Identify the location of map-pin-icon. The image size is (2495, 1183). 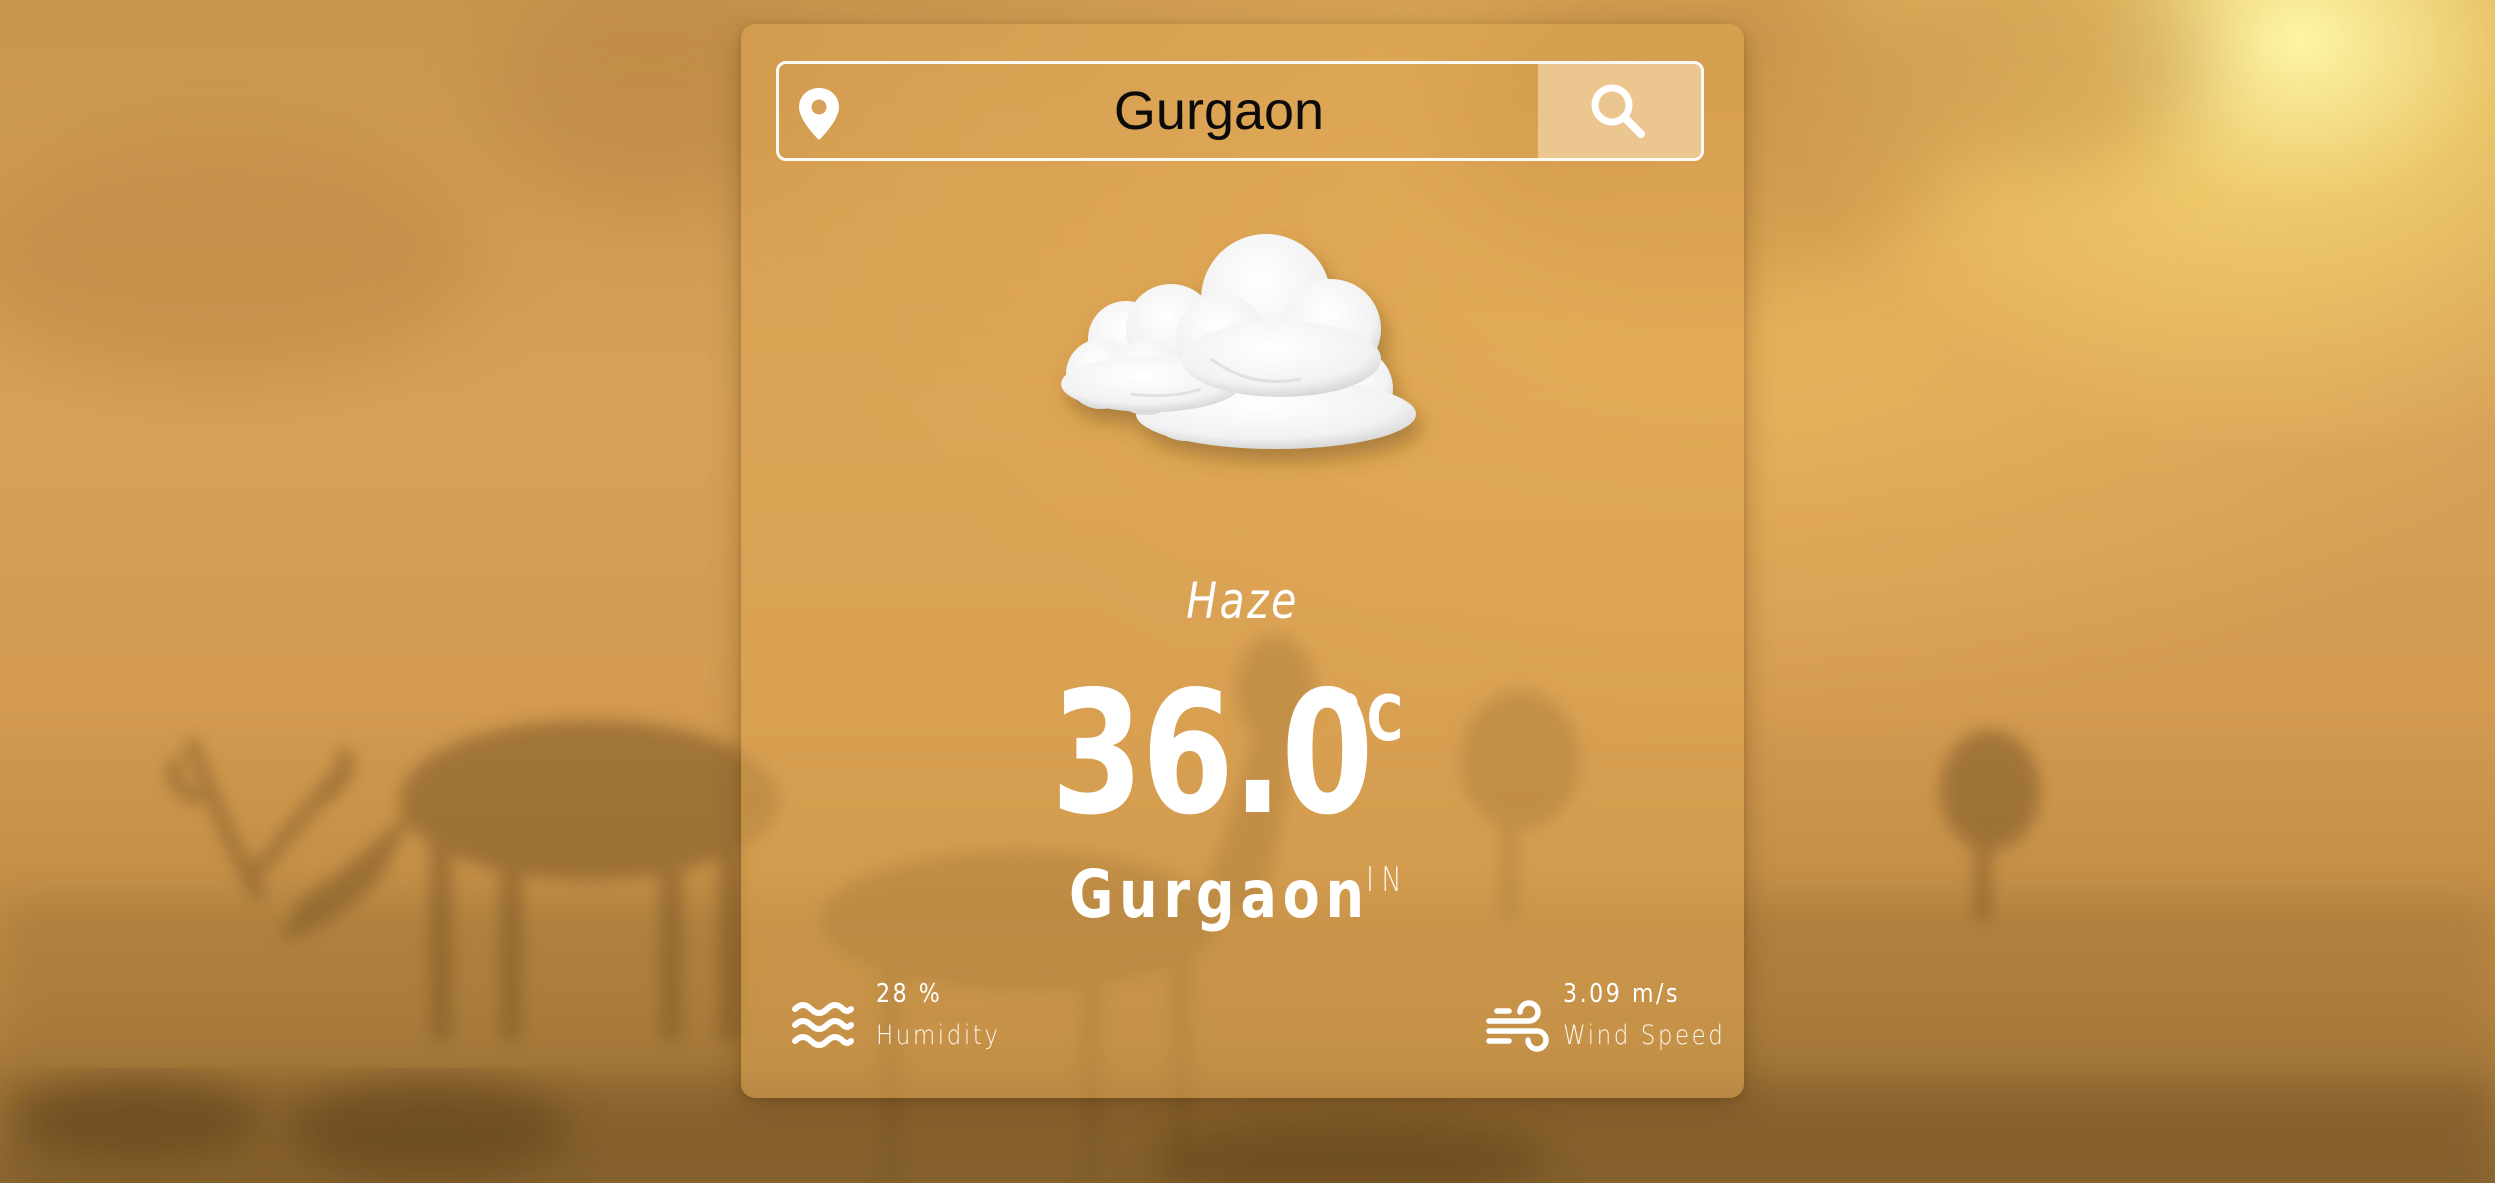
(819, 114).